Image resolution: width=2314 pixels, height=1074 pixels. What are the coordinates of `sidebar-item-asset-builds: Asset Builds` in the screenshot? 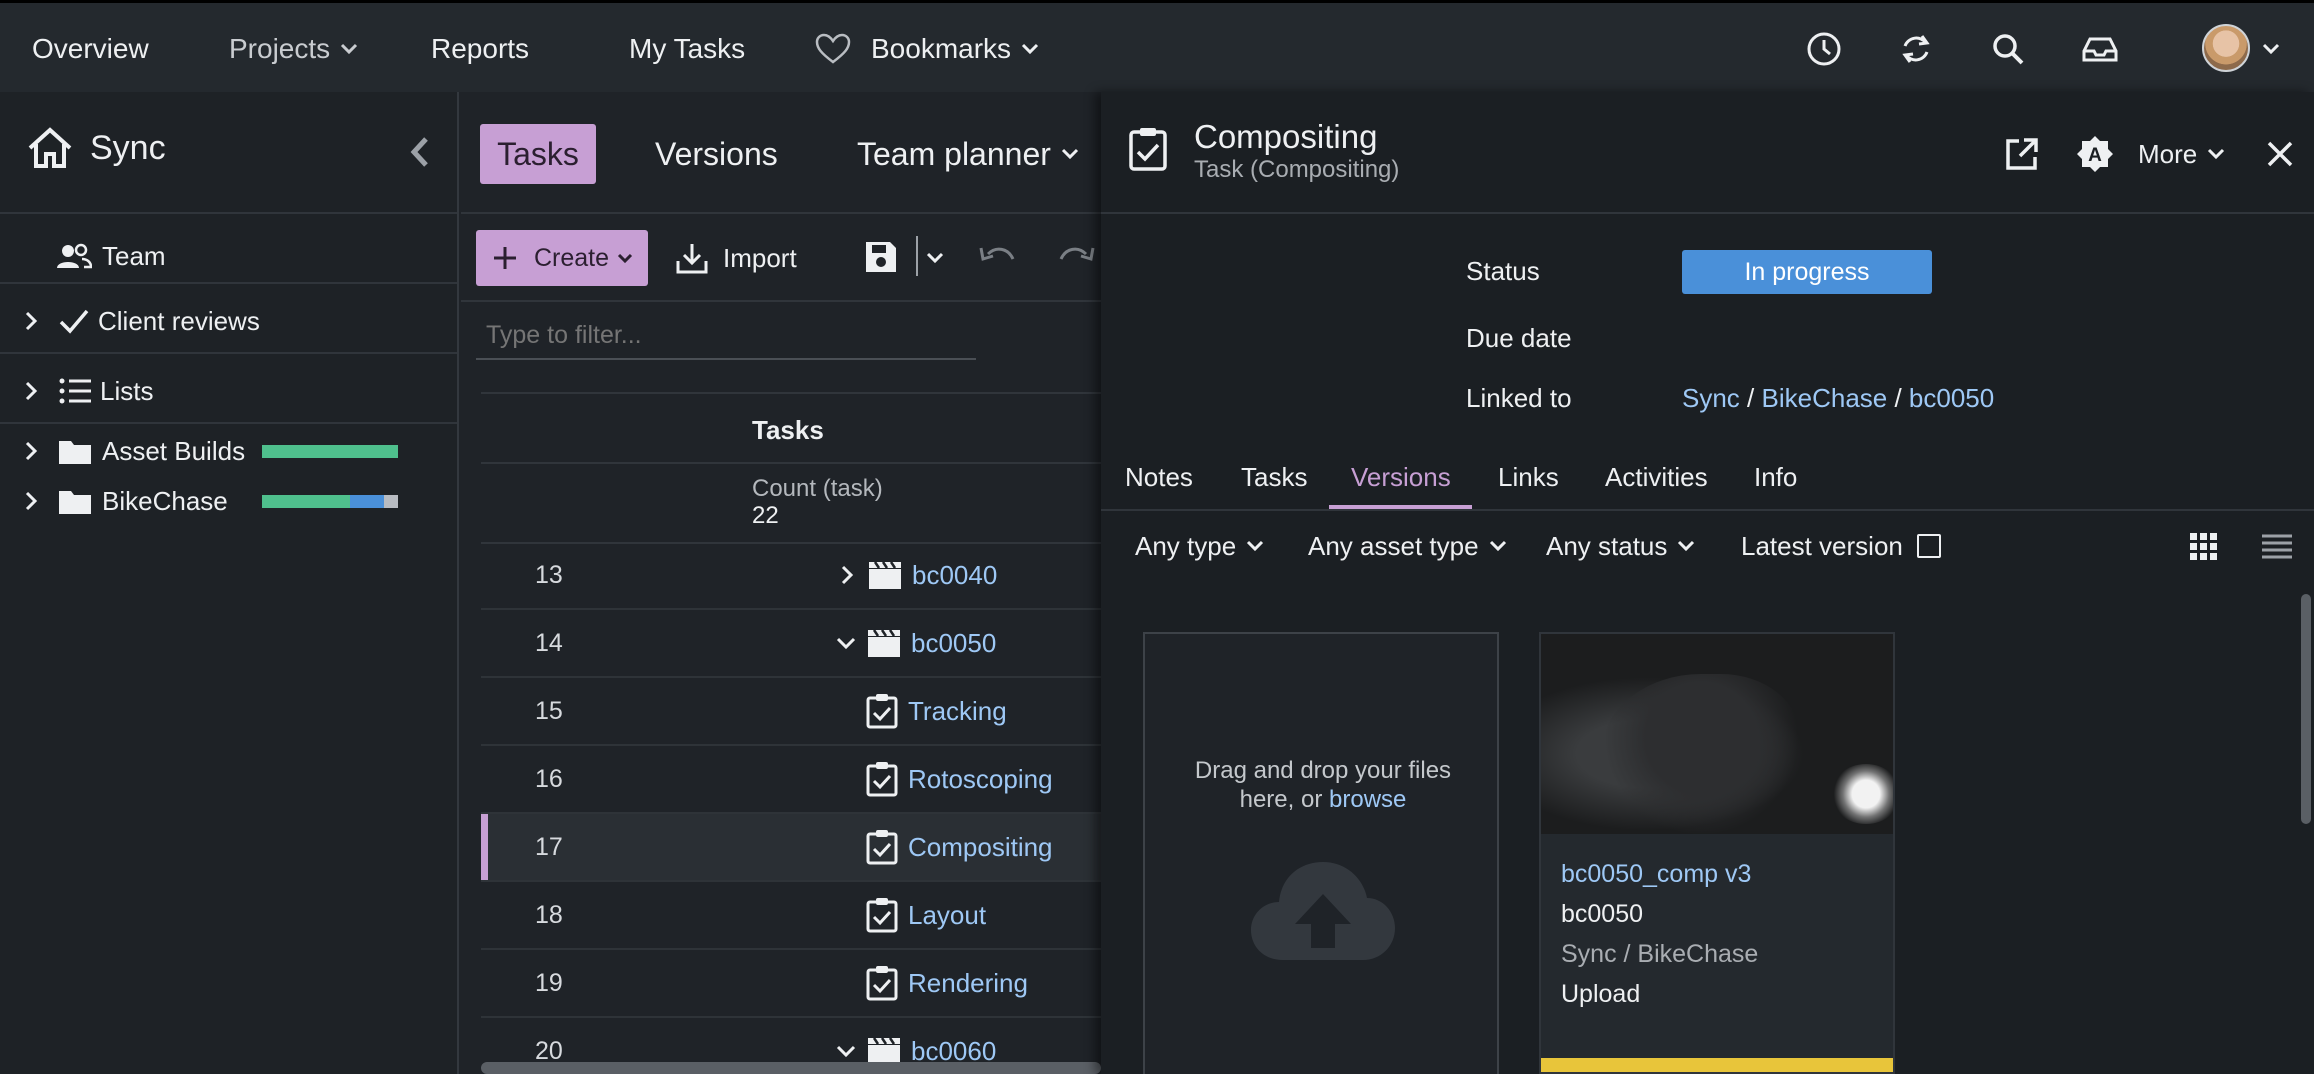 It's located at (228, 451).